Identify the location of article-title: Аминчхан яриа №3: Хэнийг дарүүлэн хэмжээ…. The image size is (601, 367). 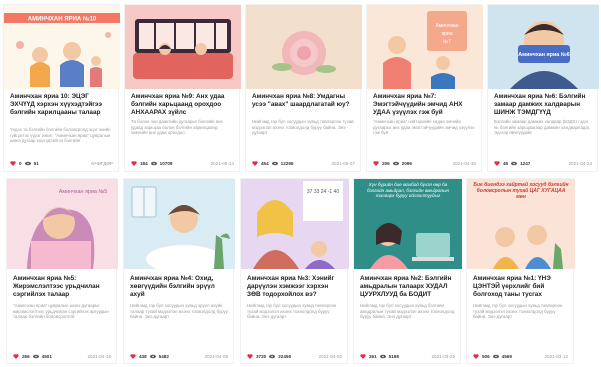
(294, 287).